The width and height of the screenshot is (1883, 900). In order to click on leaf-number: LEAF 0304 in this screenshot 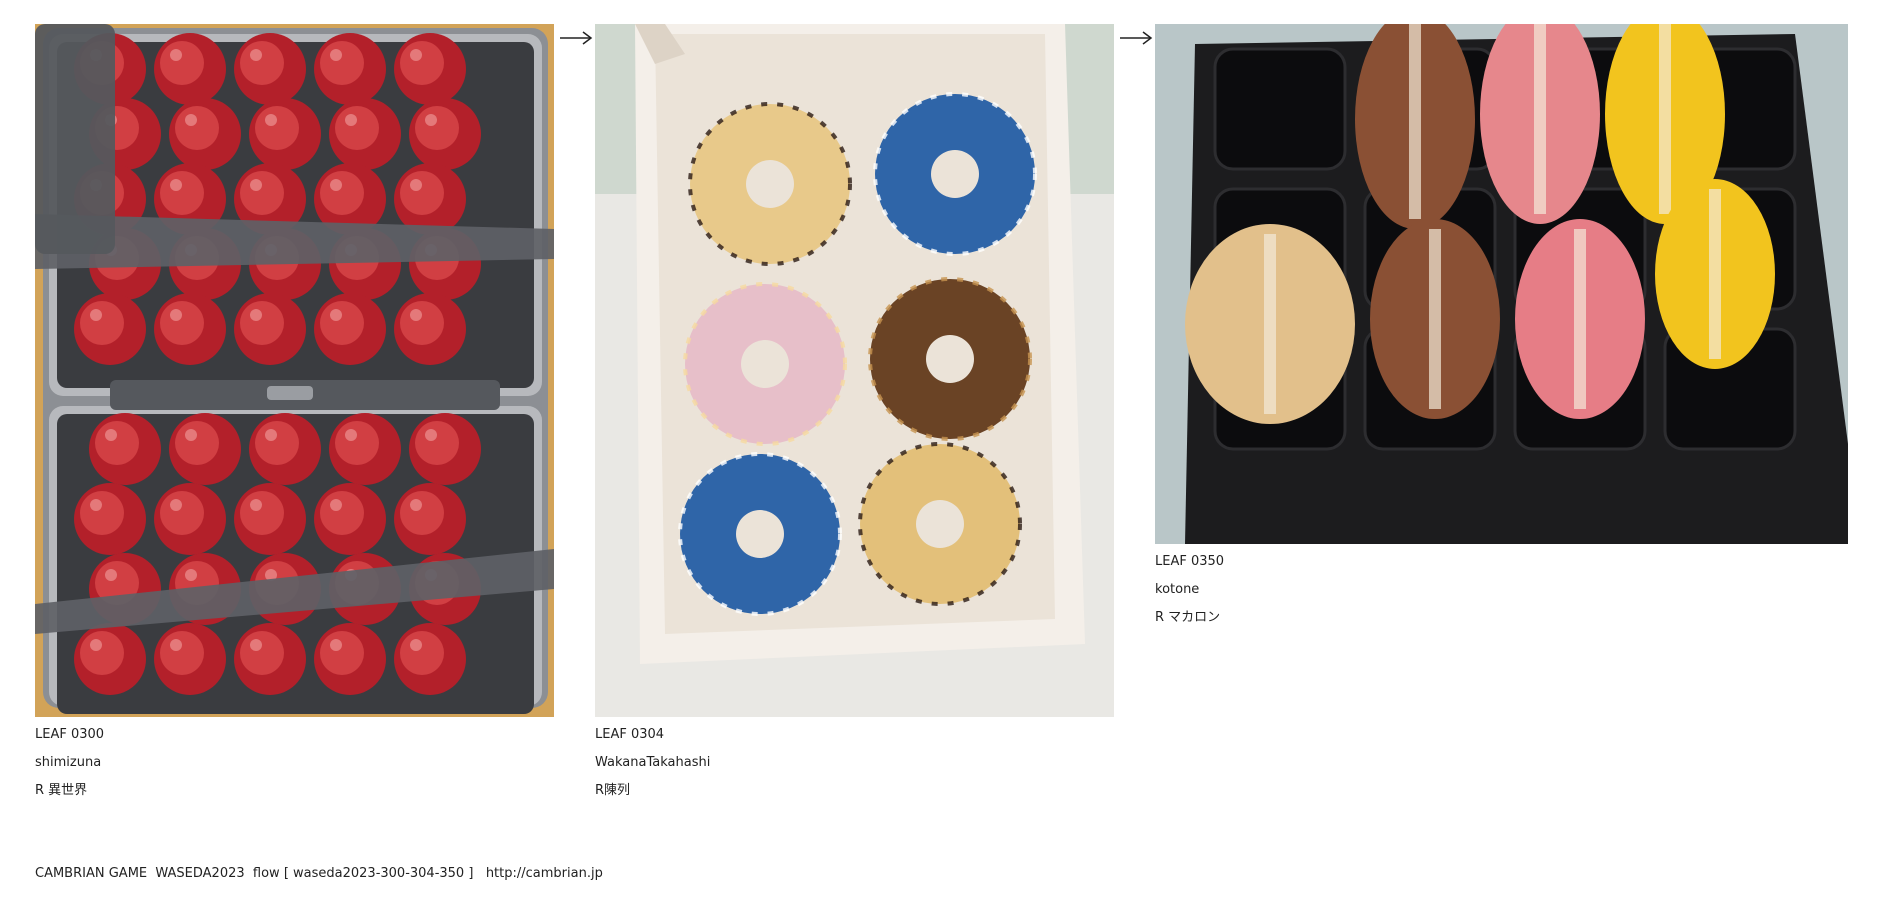, I will do `click(630, 734)`.